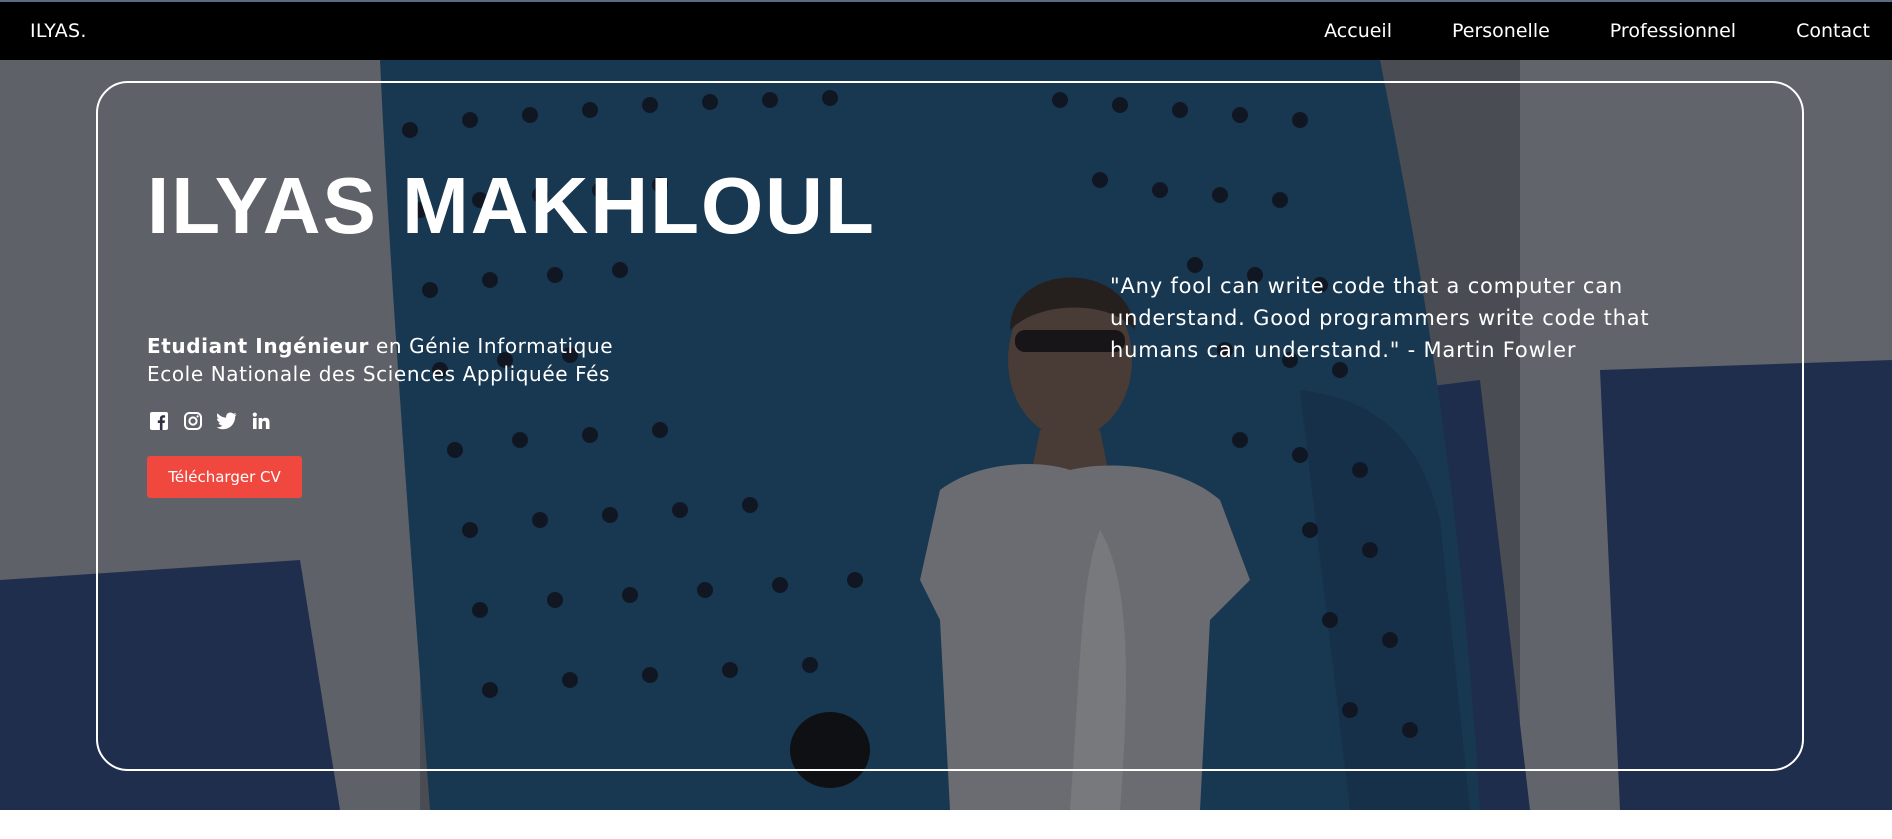 The image size is (1892, 839). Describe the element at coordinates (1673, 31) in the screenshot. I see `nav-link-professionnel: Professionnel` at that location.